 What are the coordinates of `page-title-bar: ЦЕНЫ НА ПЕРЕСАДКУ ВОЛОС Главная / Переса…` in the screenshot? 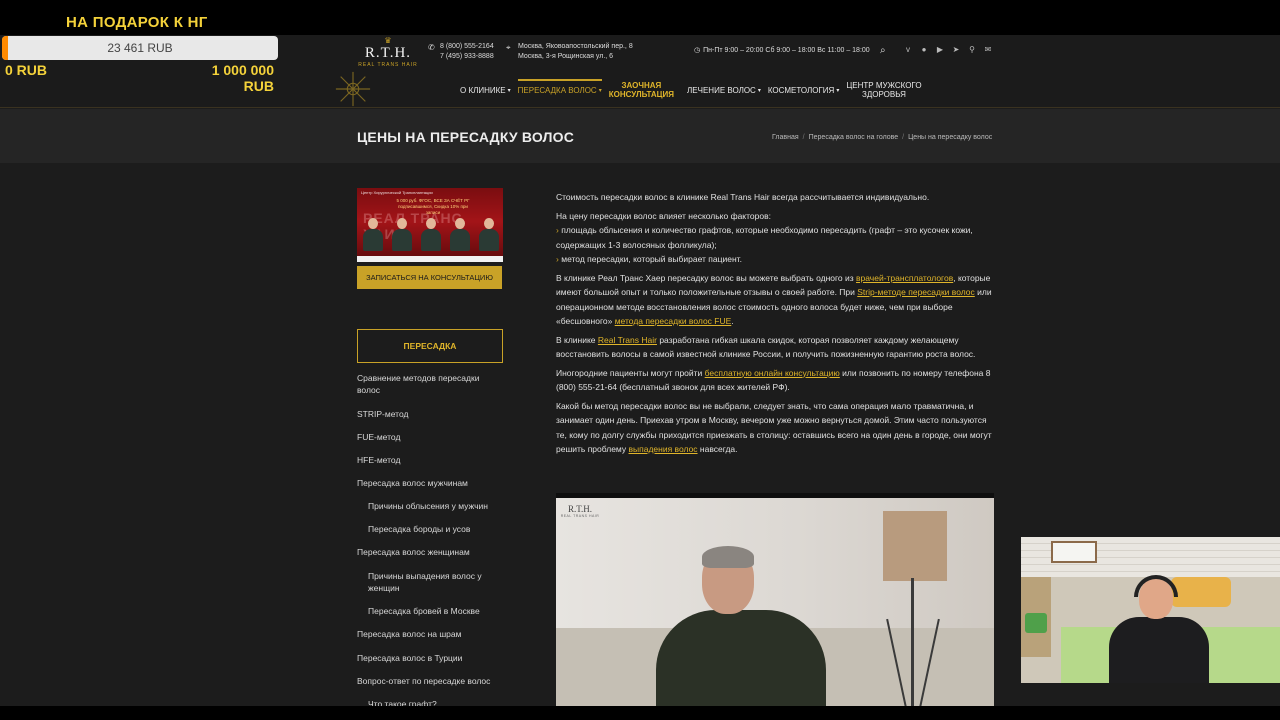 It's located at (640, 136).